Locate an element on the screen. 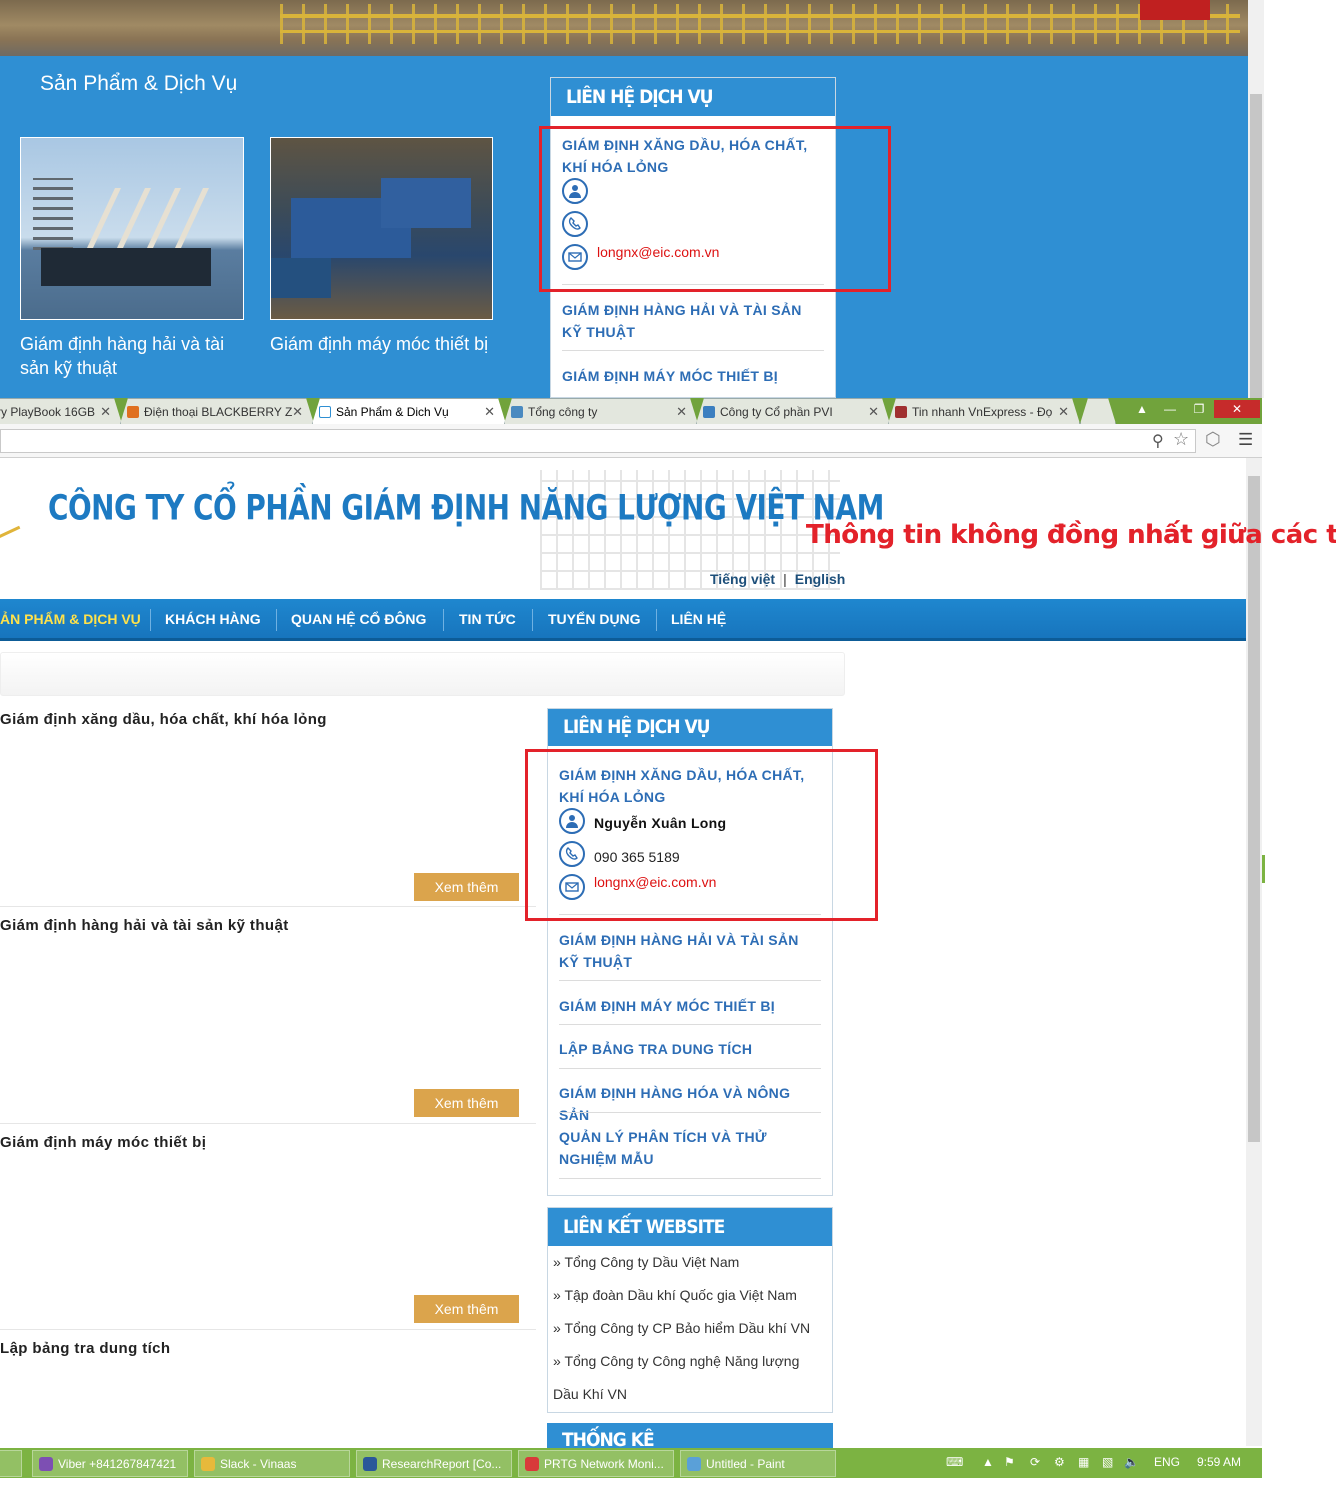  item-title-capacity-table: Lập bảng tra dung tích is located at coordinates (85, 1348).